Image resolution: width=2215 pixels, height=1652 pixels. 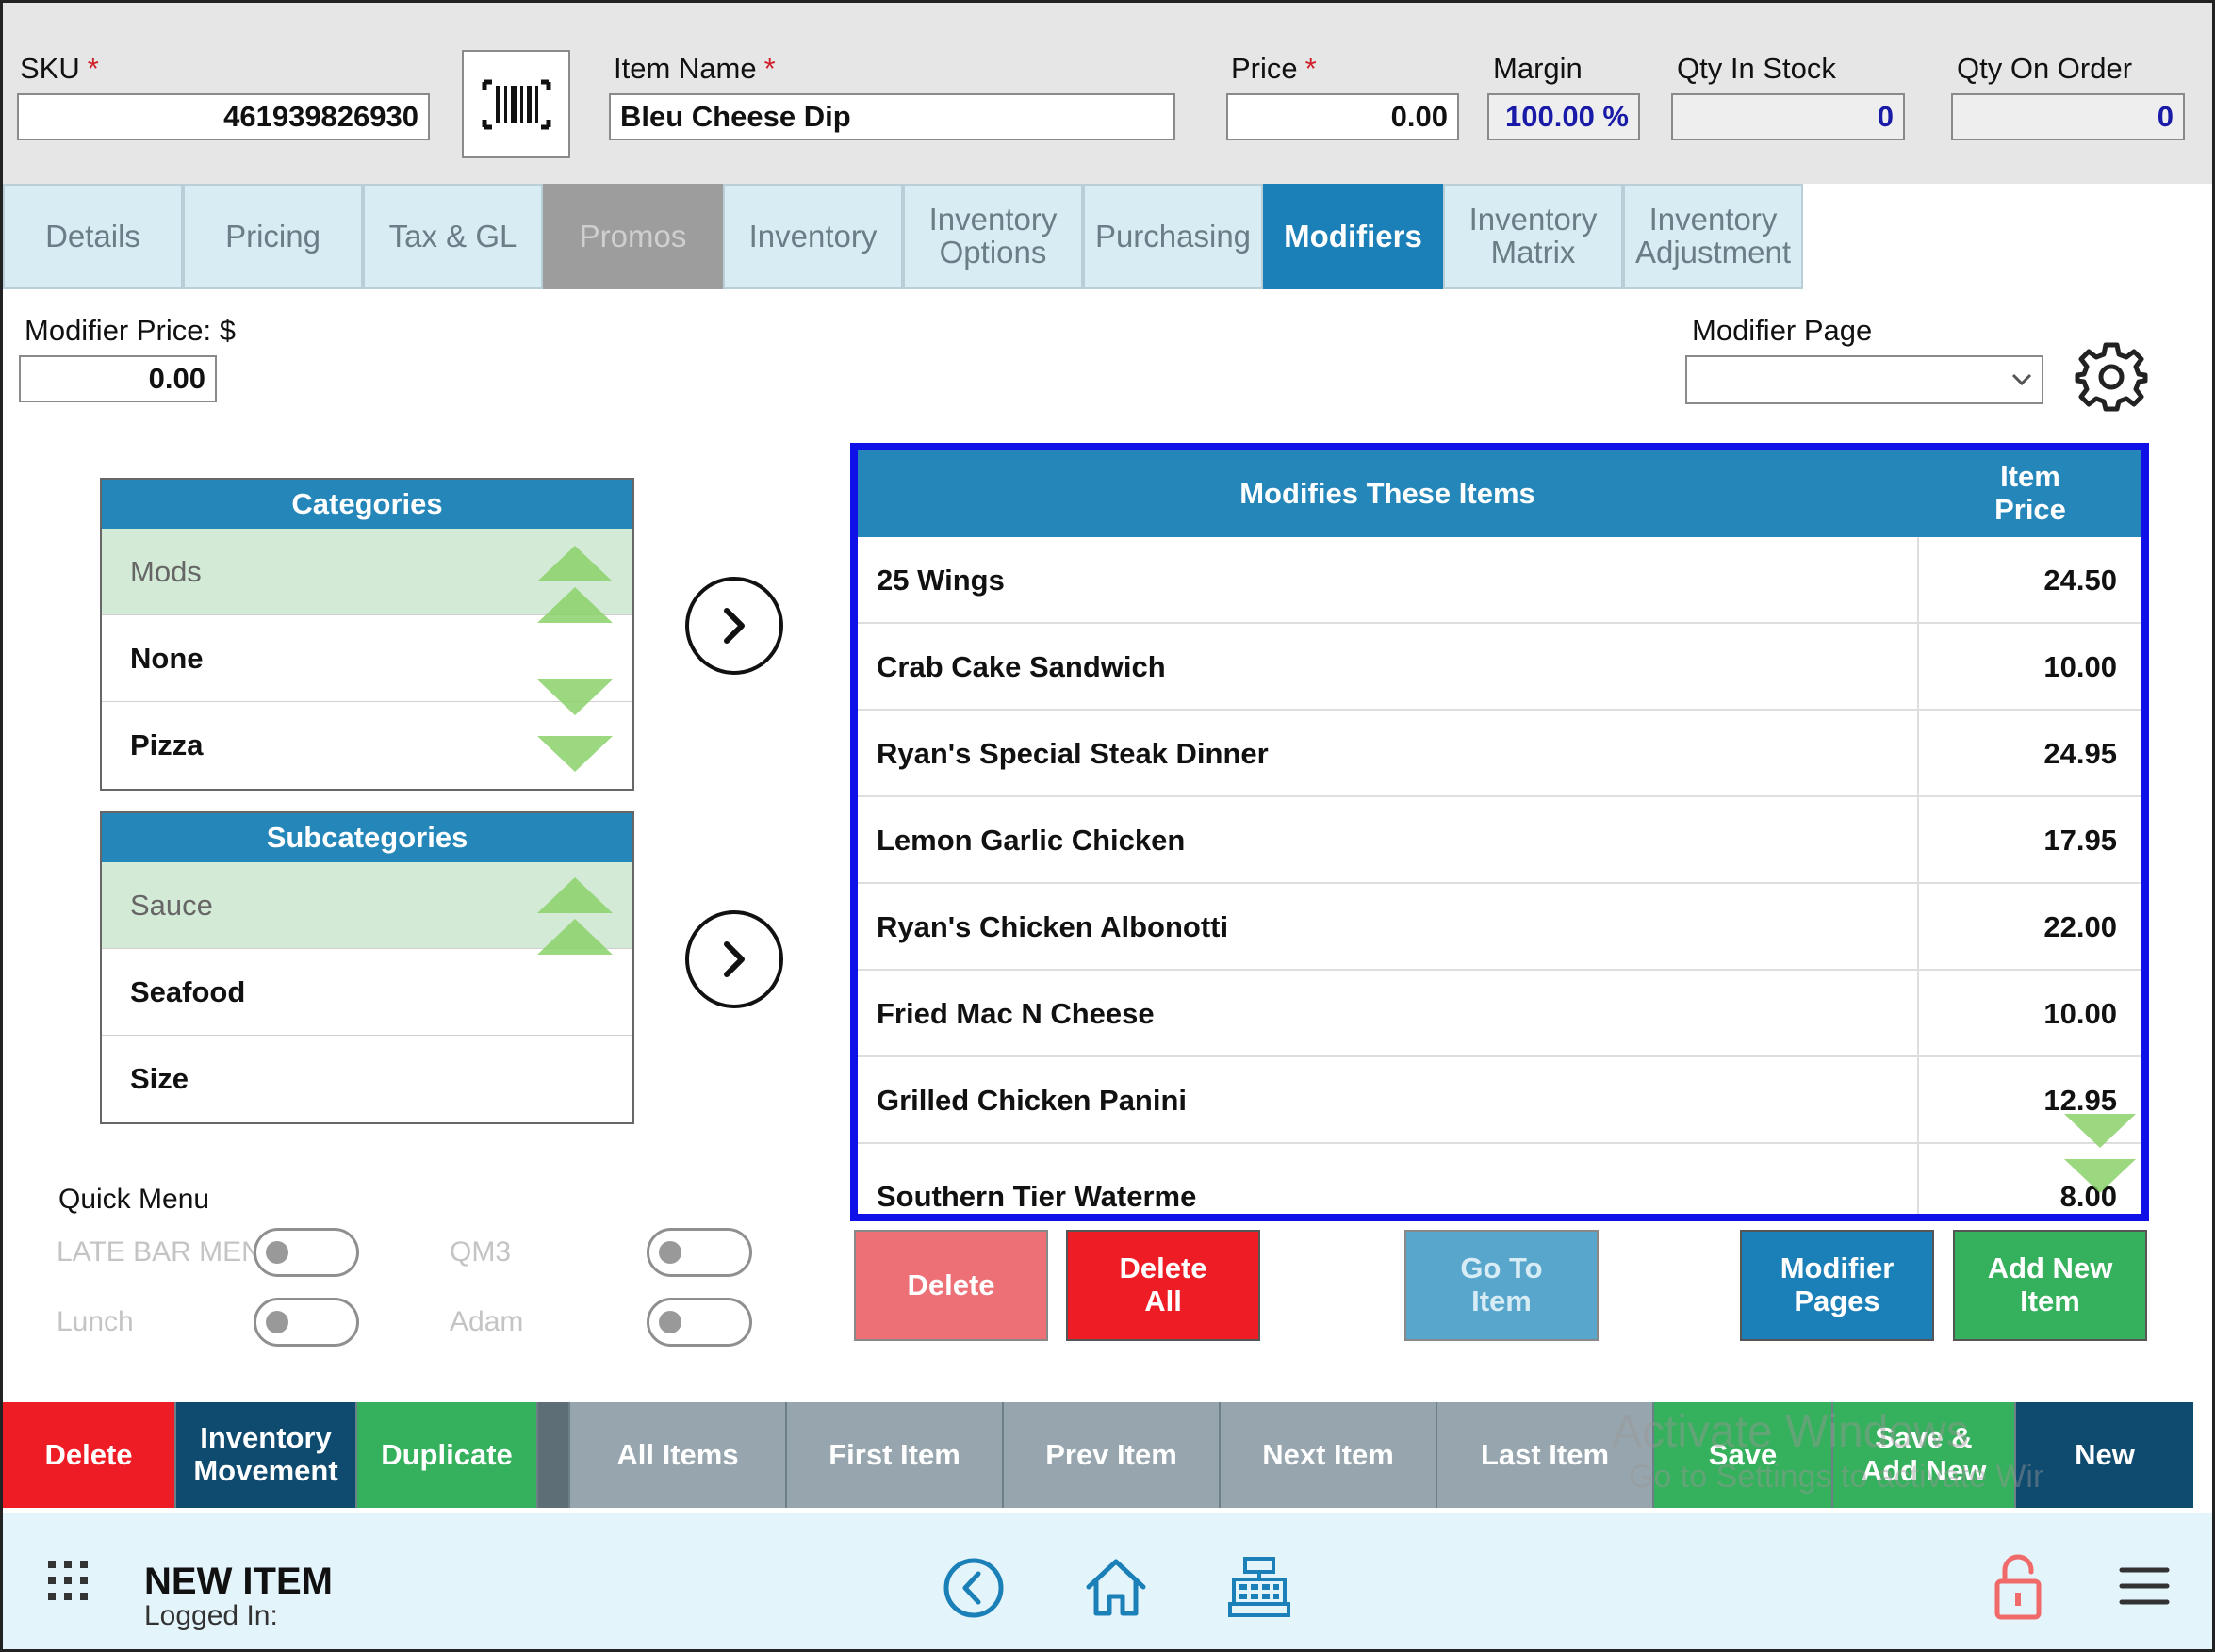 What do you see at coordinates (130, 330) in the screenshot?
I see `modifier-price-label: Modifier Price: $` at bounding box center [130, 330].